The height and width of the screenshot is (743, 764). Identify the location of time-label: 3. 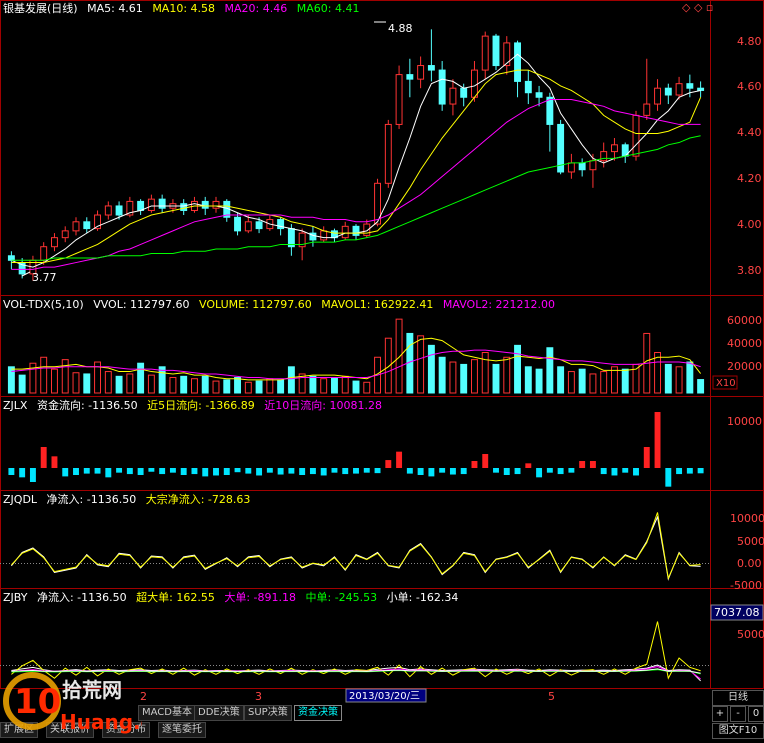
(258, 696).